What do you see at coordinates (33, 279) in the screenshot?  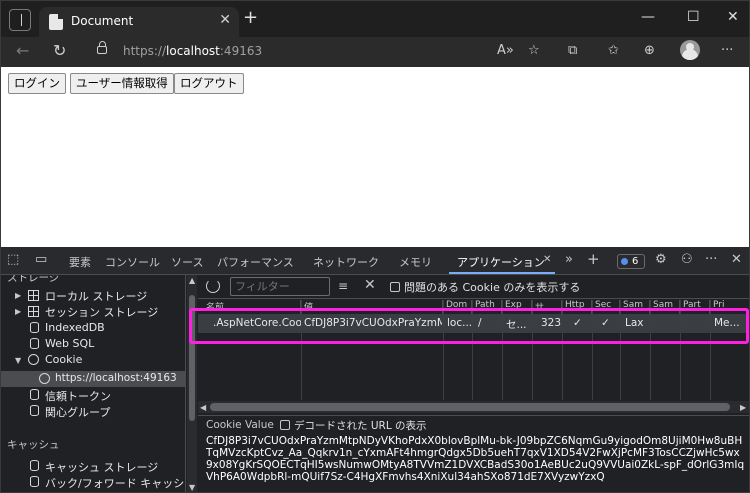 I see `storage-header: ストレージ` at bounding box center [33, 279].